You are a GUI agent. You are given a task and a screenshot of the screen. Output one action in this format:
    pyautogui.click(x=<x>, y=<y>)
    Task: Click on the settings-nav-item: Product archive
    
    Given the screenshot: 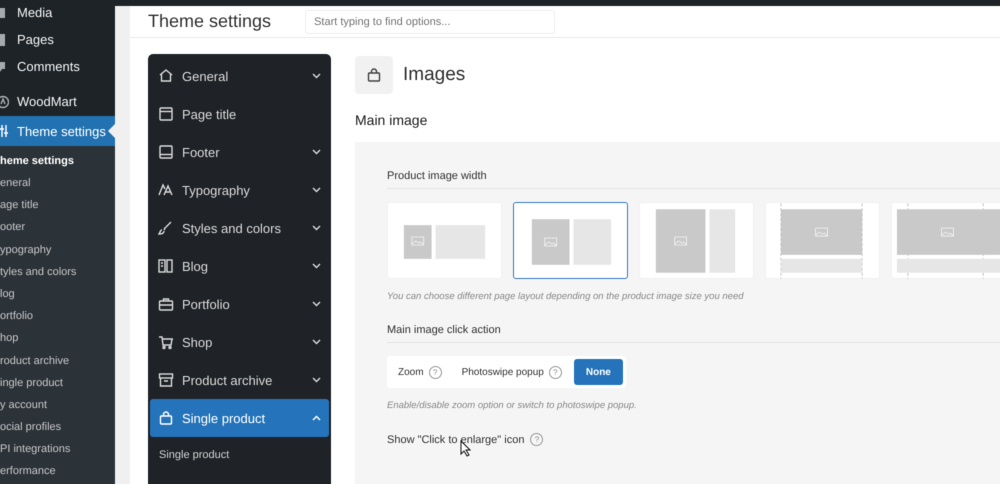 What is the action you would take?
    pyautogui.click(x=239, y=380)
    